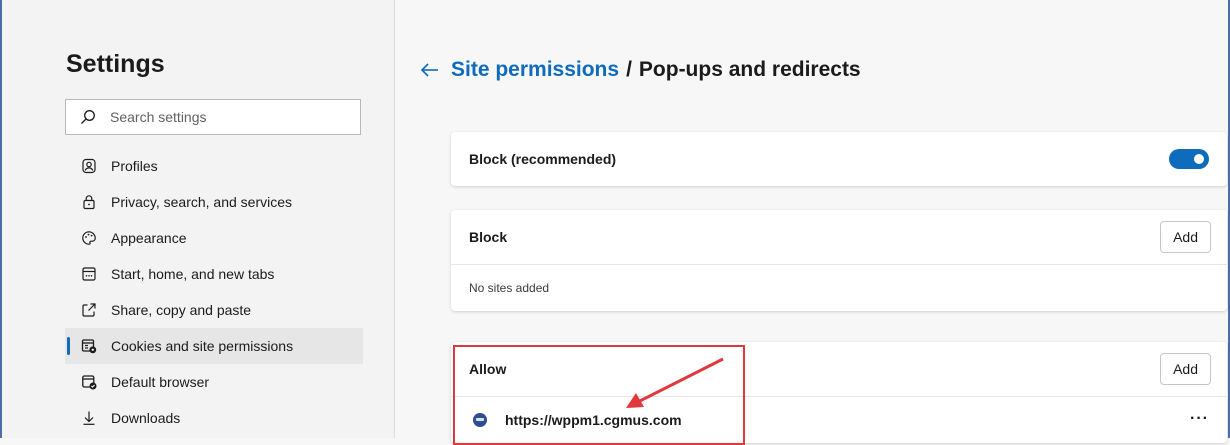 The image size is (1230, 445). What do you see at coordinates (839, 159) in the screenshot?
I see `block-recommended-card: Block (recommended)` at bounding box center [839, 159].